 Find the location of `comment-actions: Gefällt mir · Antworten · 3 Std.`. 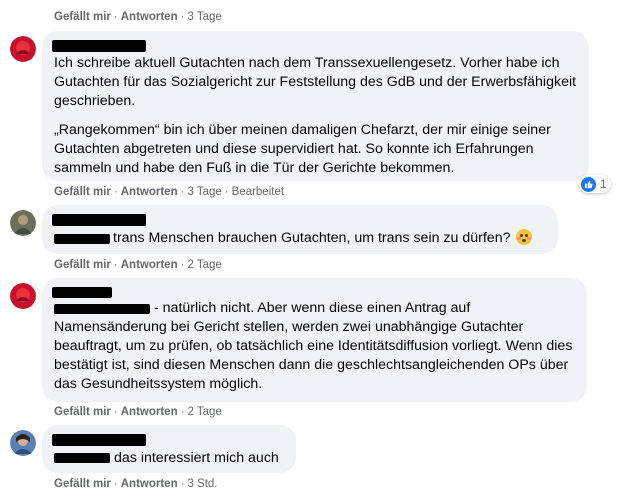

comment-actions: Gefällt mir · Antworten · 3 Std. is located at coordinates (136, 484).